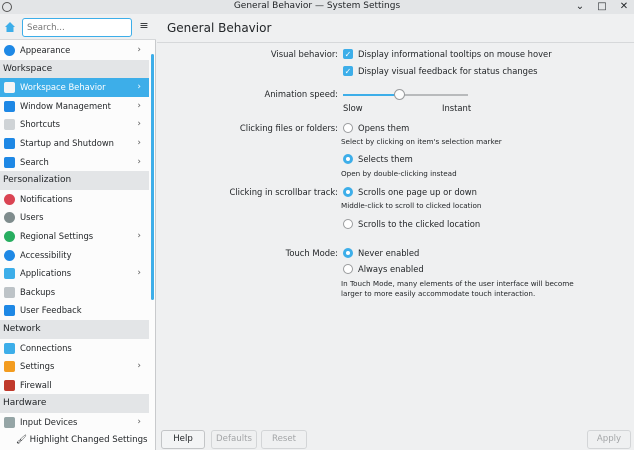 The height and width of the screenshot is (450, 634). I want to click on input-devices-icon, so click(9, 422).